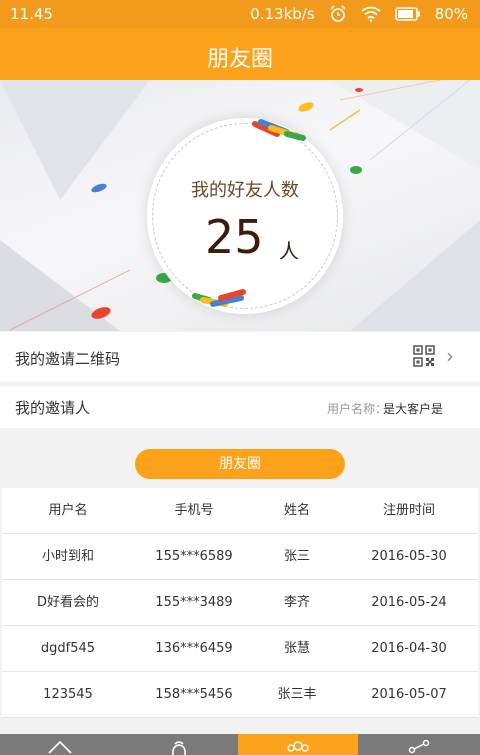 The image size is (480, 755). I want to click on wifi-icon, so click(371, 14).